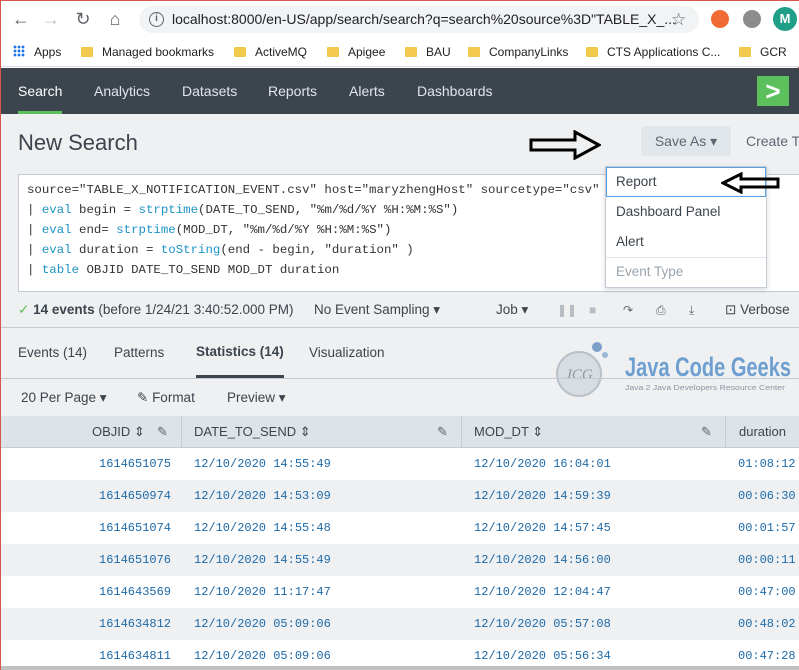 This screenshot has width=799, height=670. I want to click on nav-tab-reports: Reports, so click(292, 91).